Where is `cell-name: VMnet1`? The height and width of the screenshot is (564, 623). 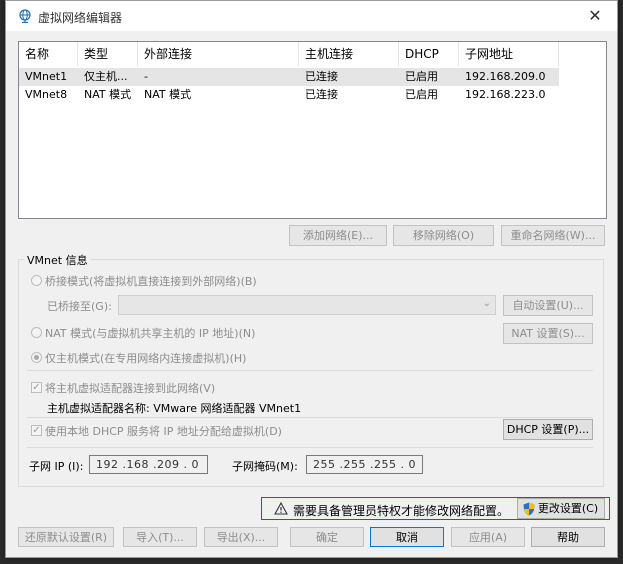 cell-name: VMnet1 is located at coordinates (46, 76).